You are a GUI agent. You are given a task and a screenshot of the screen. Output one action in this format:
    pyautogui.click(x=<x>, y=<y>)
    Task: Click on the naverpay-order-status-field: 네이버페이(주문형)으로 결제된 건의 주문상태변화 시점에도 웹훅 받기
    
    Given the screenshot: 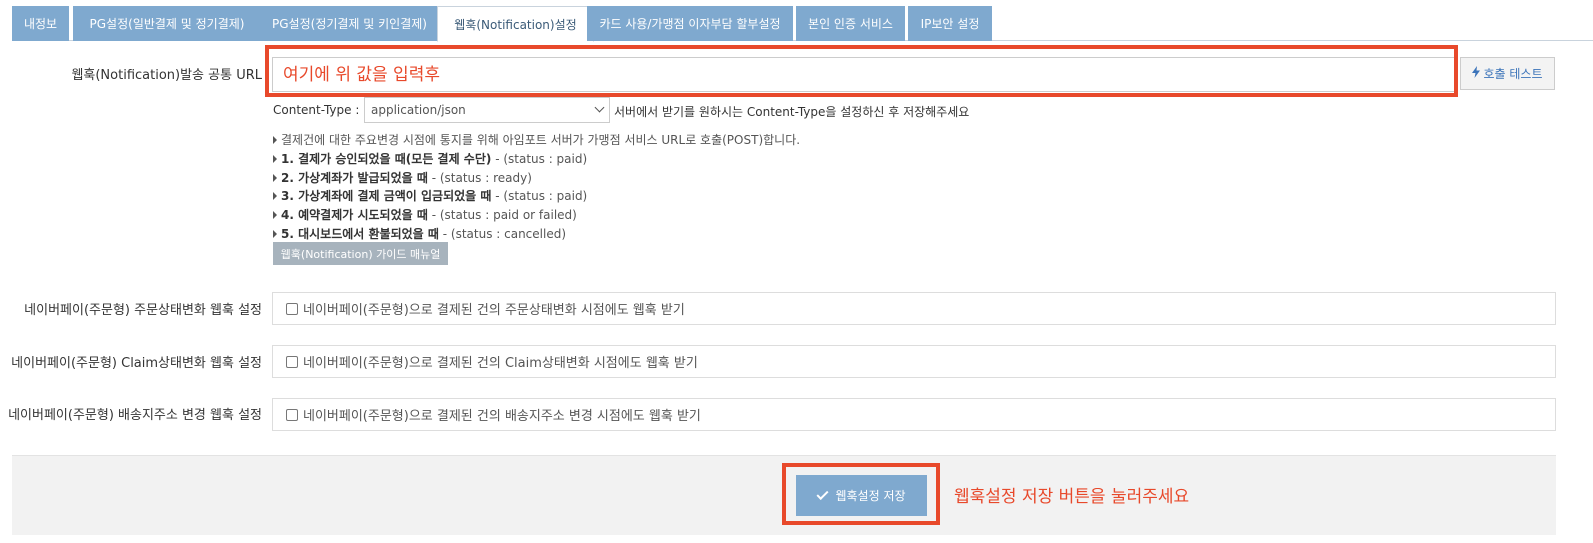 What is the action you would take?
    pyautogui.click(x=914, y=308)
    